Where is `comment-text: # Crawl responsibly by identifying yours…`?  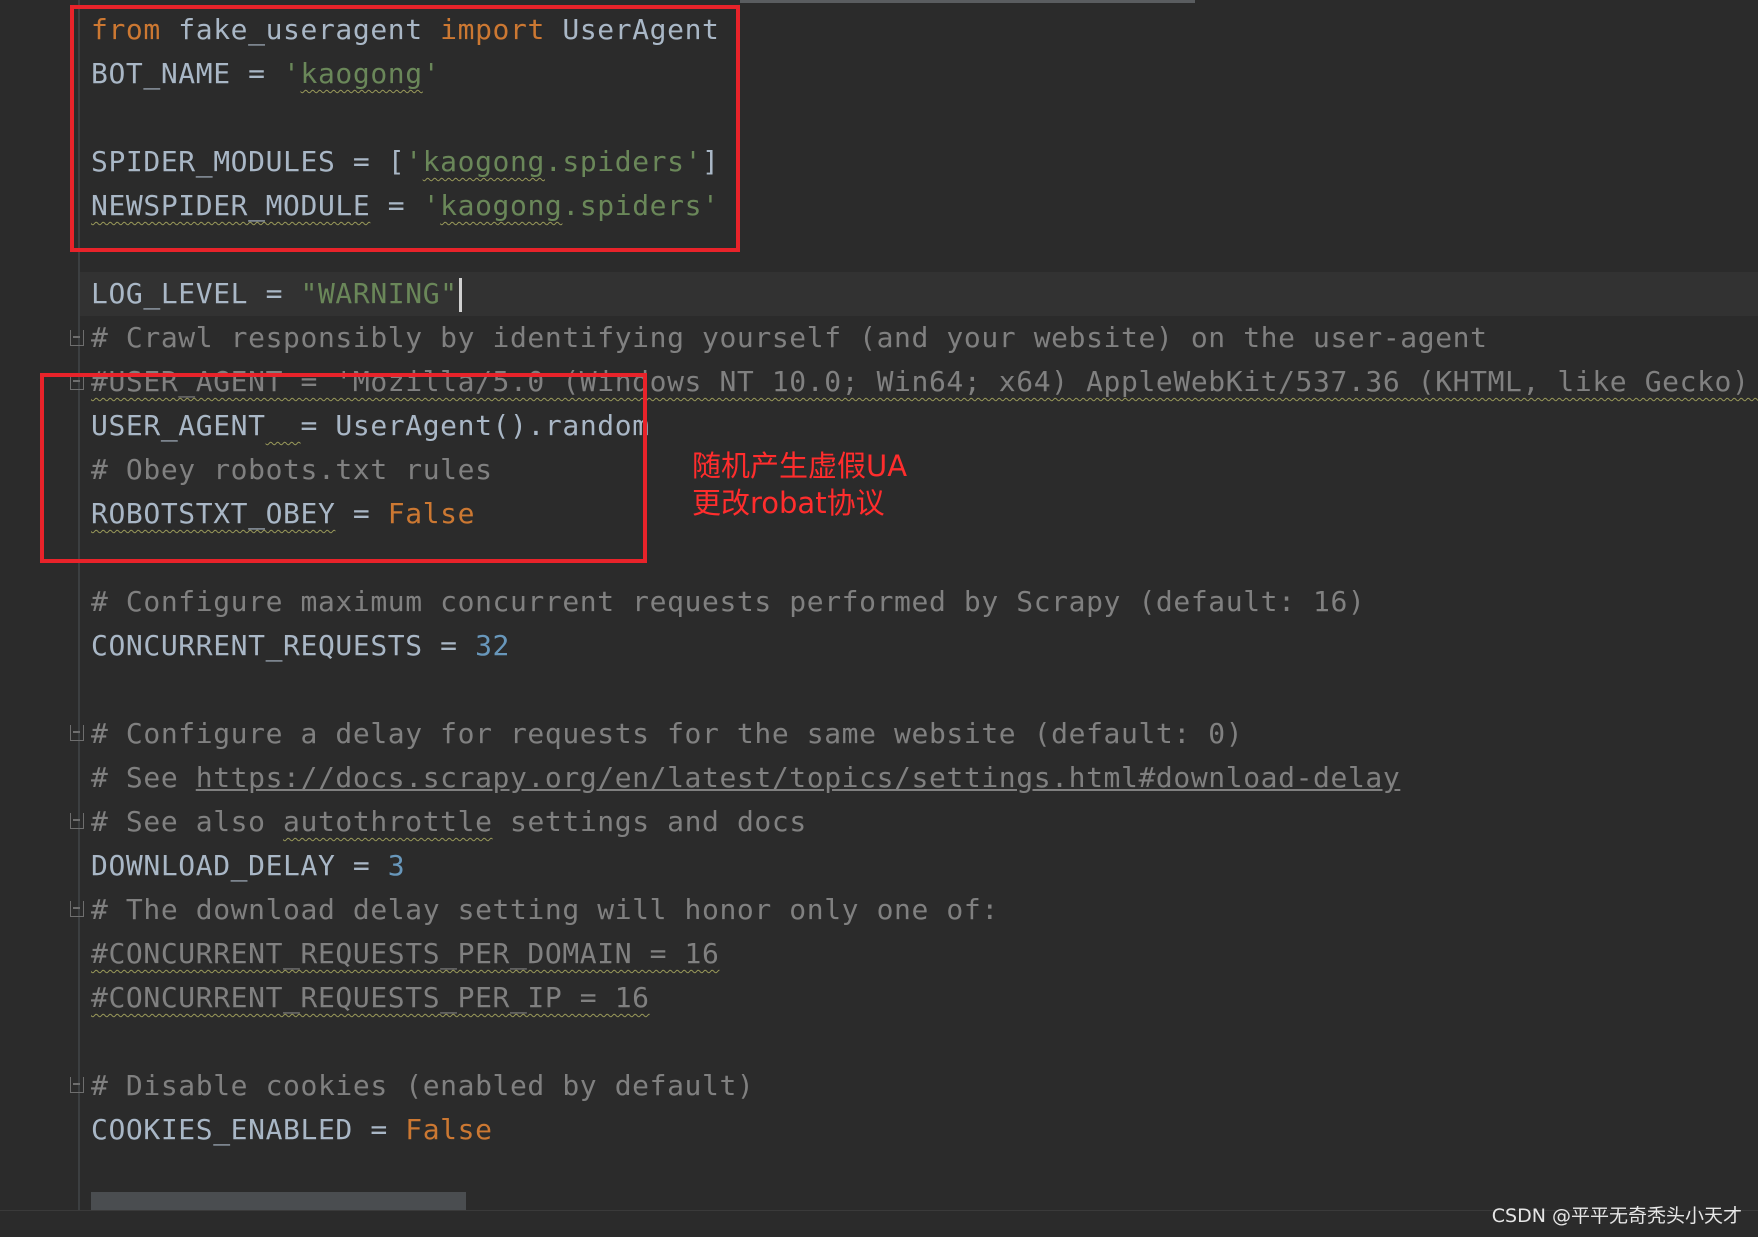
comment-text: # Crawl responsibly by identifying yours… is located at coordinates (789, 337).